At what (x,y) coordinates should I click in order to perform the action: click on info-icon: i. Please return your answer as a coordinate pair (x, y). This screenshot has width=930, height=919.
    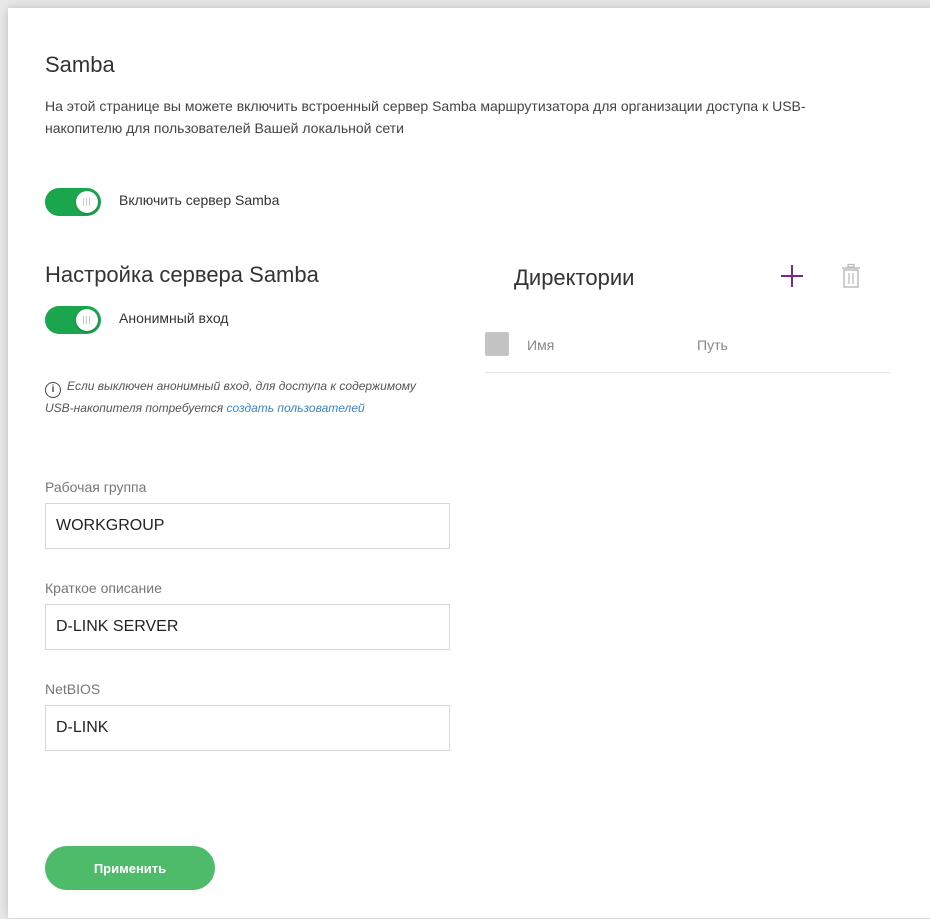
    Looking at the image, I should click on (53, 390).